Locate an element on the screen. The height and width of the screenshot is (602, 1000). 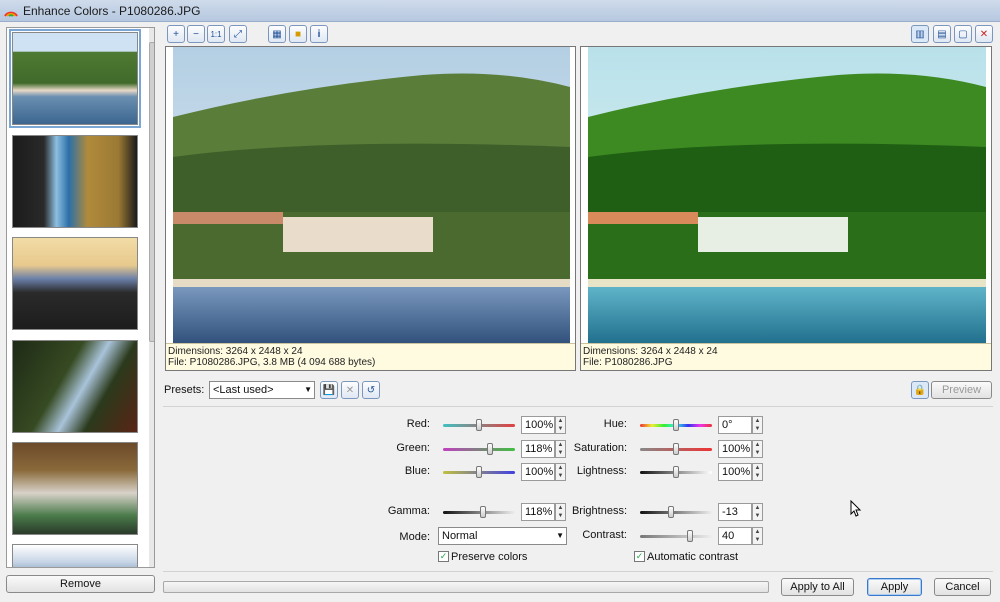
brightness-label: Brightness: is located at coordinates (599, 511).